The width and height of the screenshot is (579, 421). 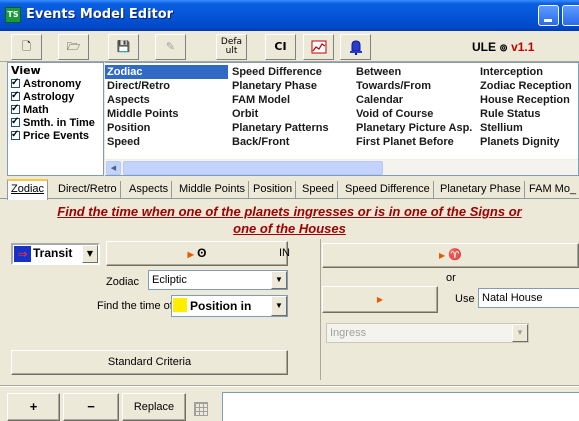 I want to click on zodiac-select: Ecliptic ▼, so click(x=218, y=280).